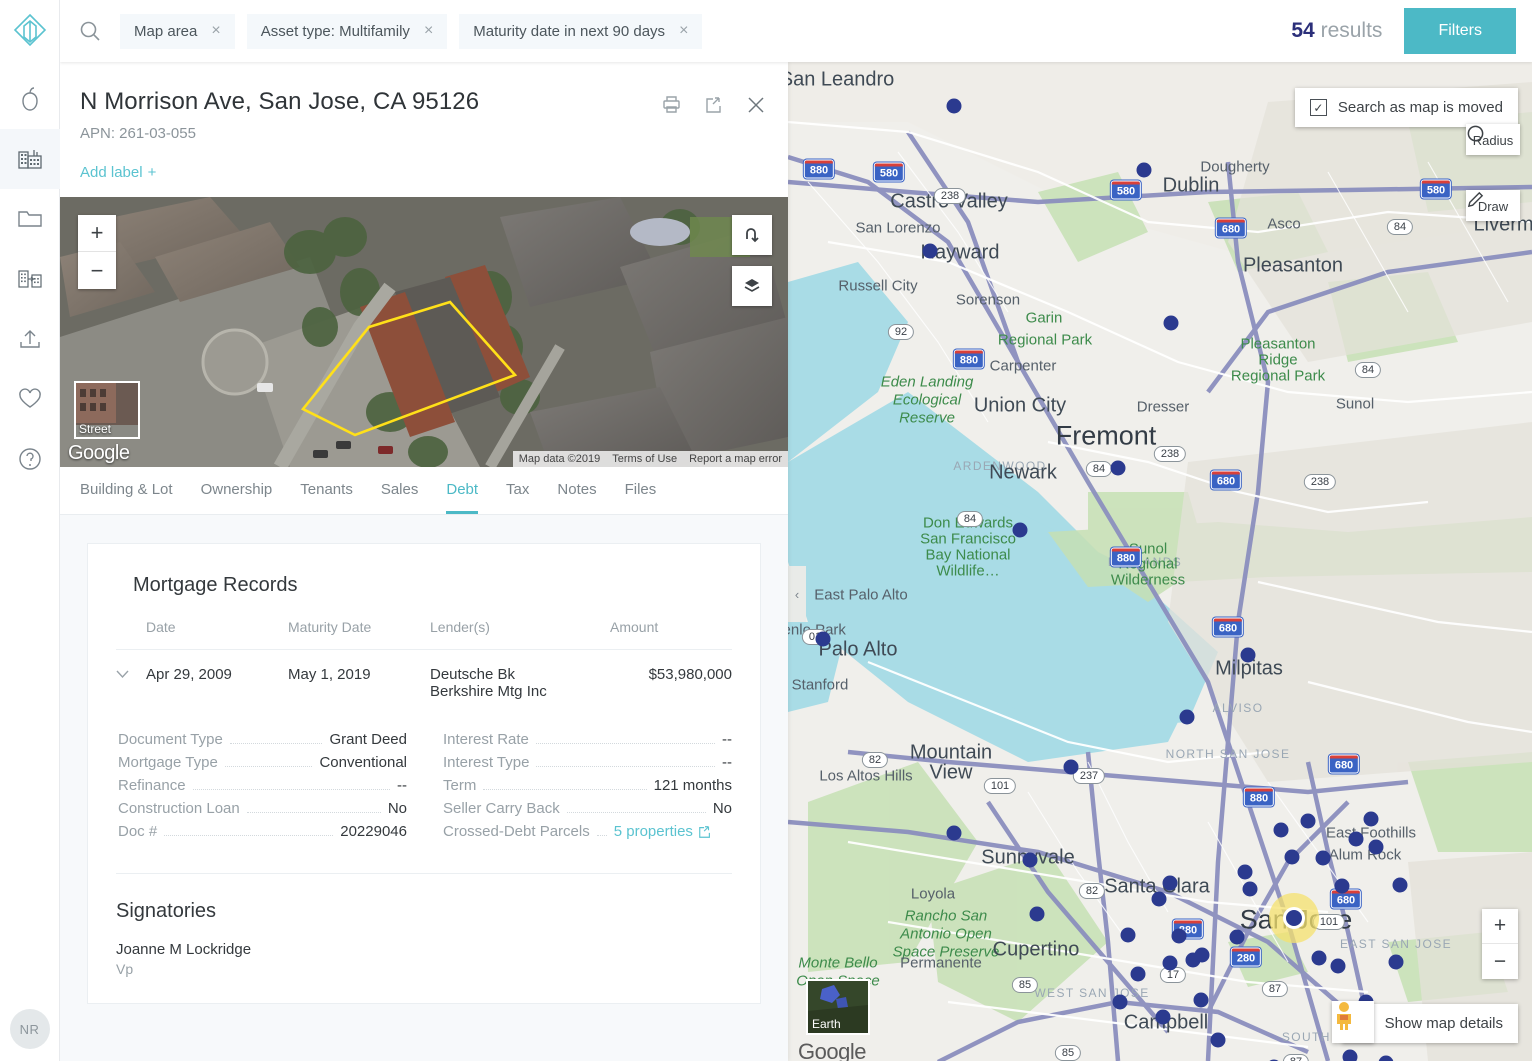  What do you see at coordinates (30, 99) in the screenshot?
I see `sidebar-item-insights` at bounding box center [30, 99].